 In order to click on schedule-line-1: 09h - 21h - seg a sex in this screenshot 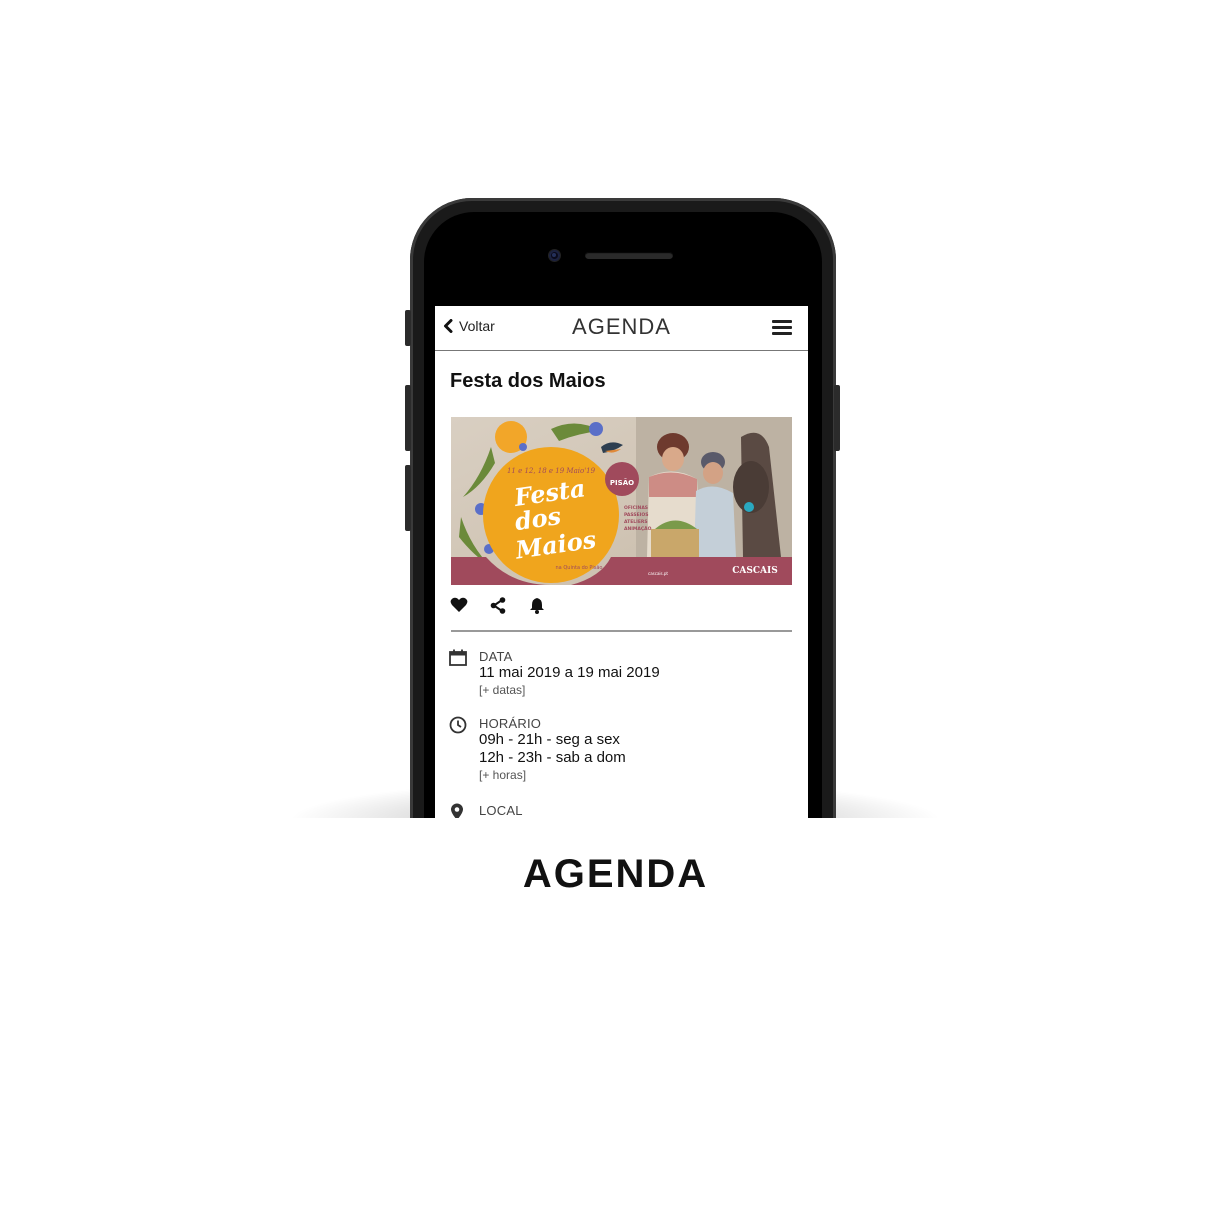, I will do `click(549, 739)`.